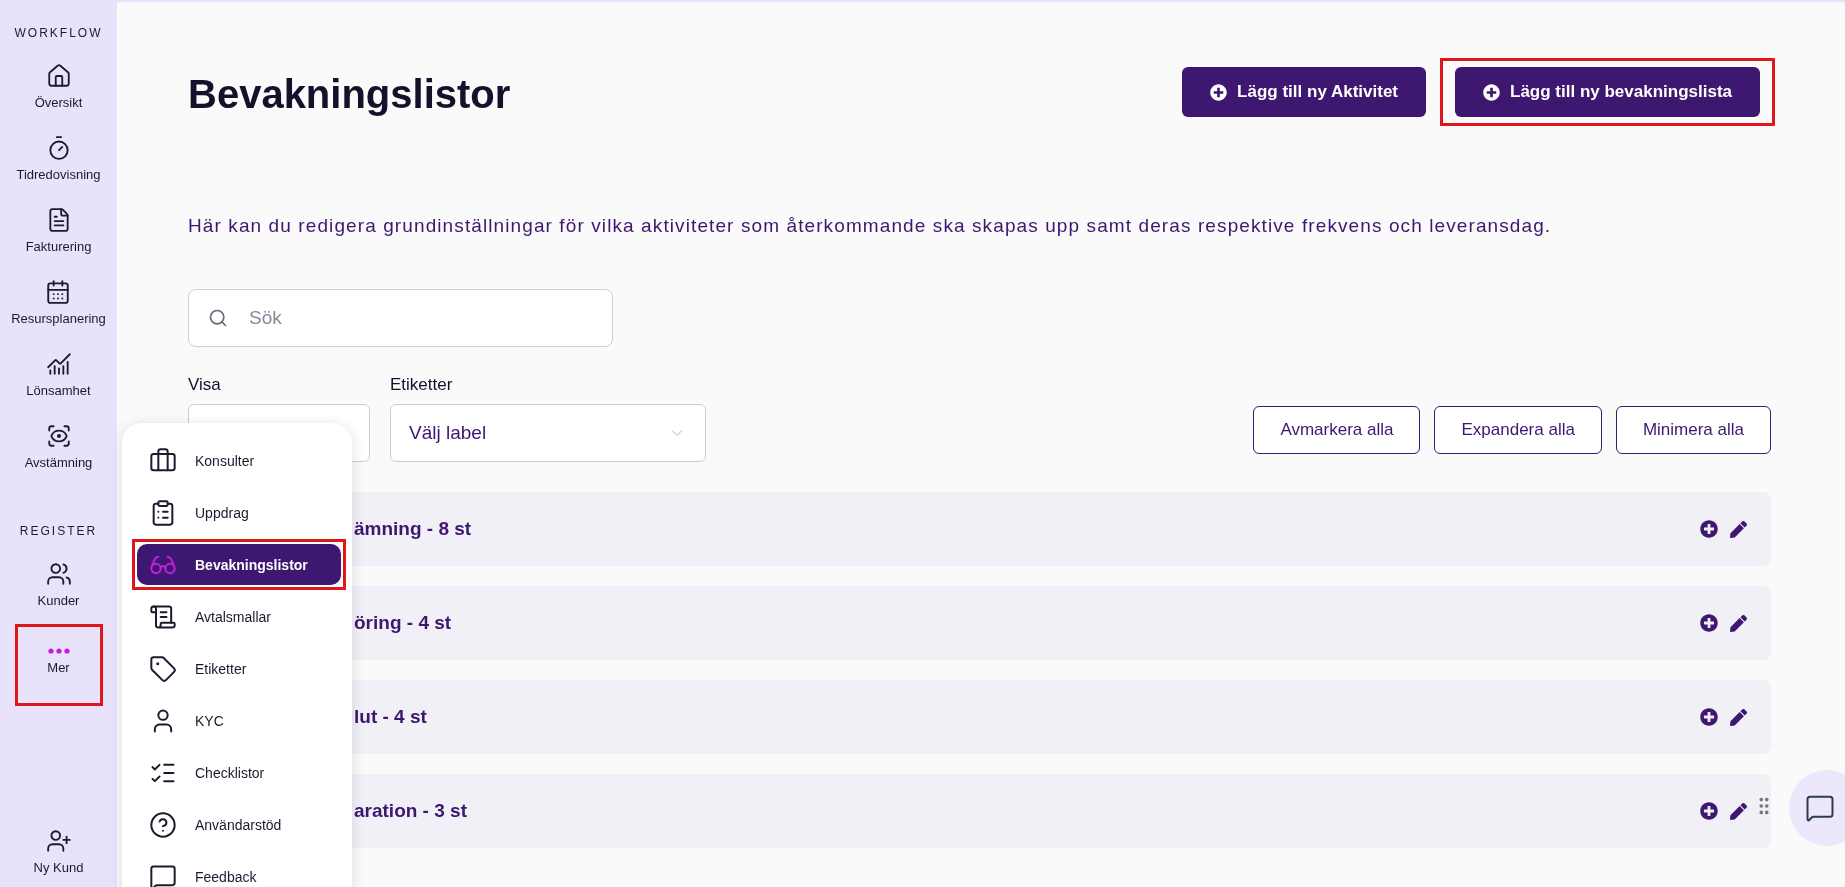  Describe the element at coordinates (1061, 623) in the screenshot. I see `list-row: öring - 4 st` at that location.